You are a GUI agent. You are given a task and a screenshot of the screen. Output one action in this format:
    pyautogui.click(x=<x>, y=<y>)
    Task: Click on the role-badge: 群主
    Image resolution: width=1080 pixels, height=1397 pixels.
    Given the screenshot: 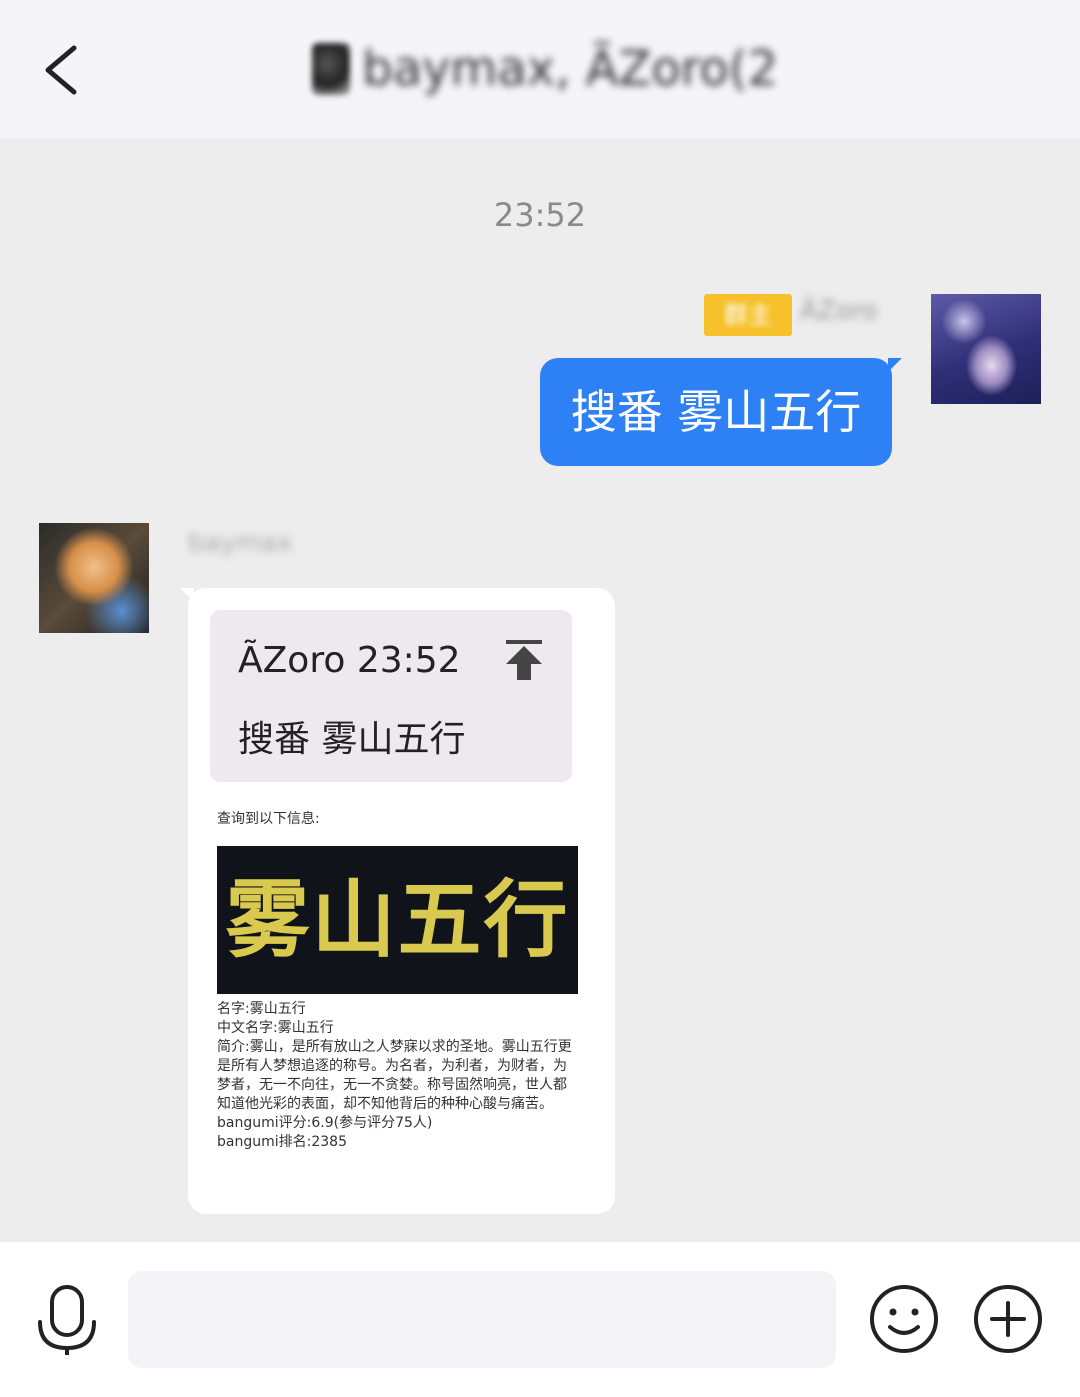 What is the action you would take?
    pyautogui.click(x=748, y=315)
    